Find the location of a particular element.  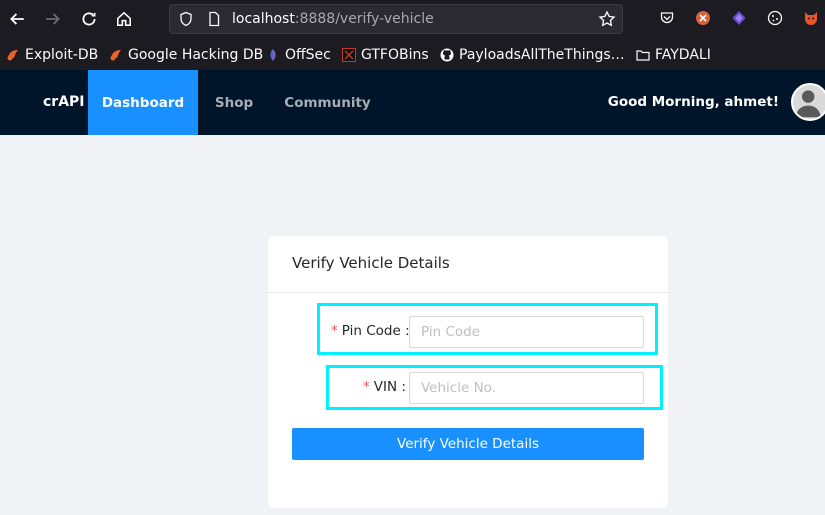

bookmark-label: Google Hacking DB is located at coordinates (196, 55).